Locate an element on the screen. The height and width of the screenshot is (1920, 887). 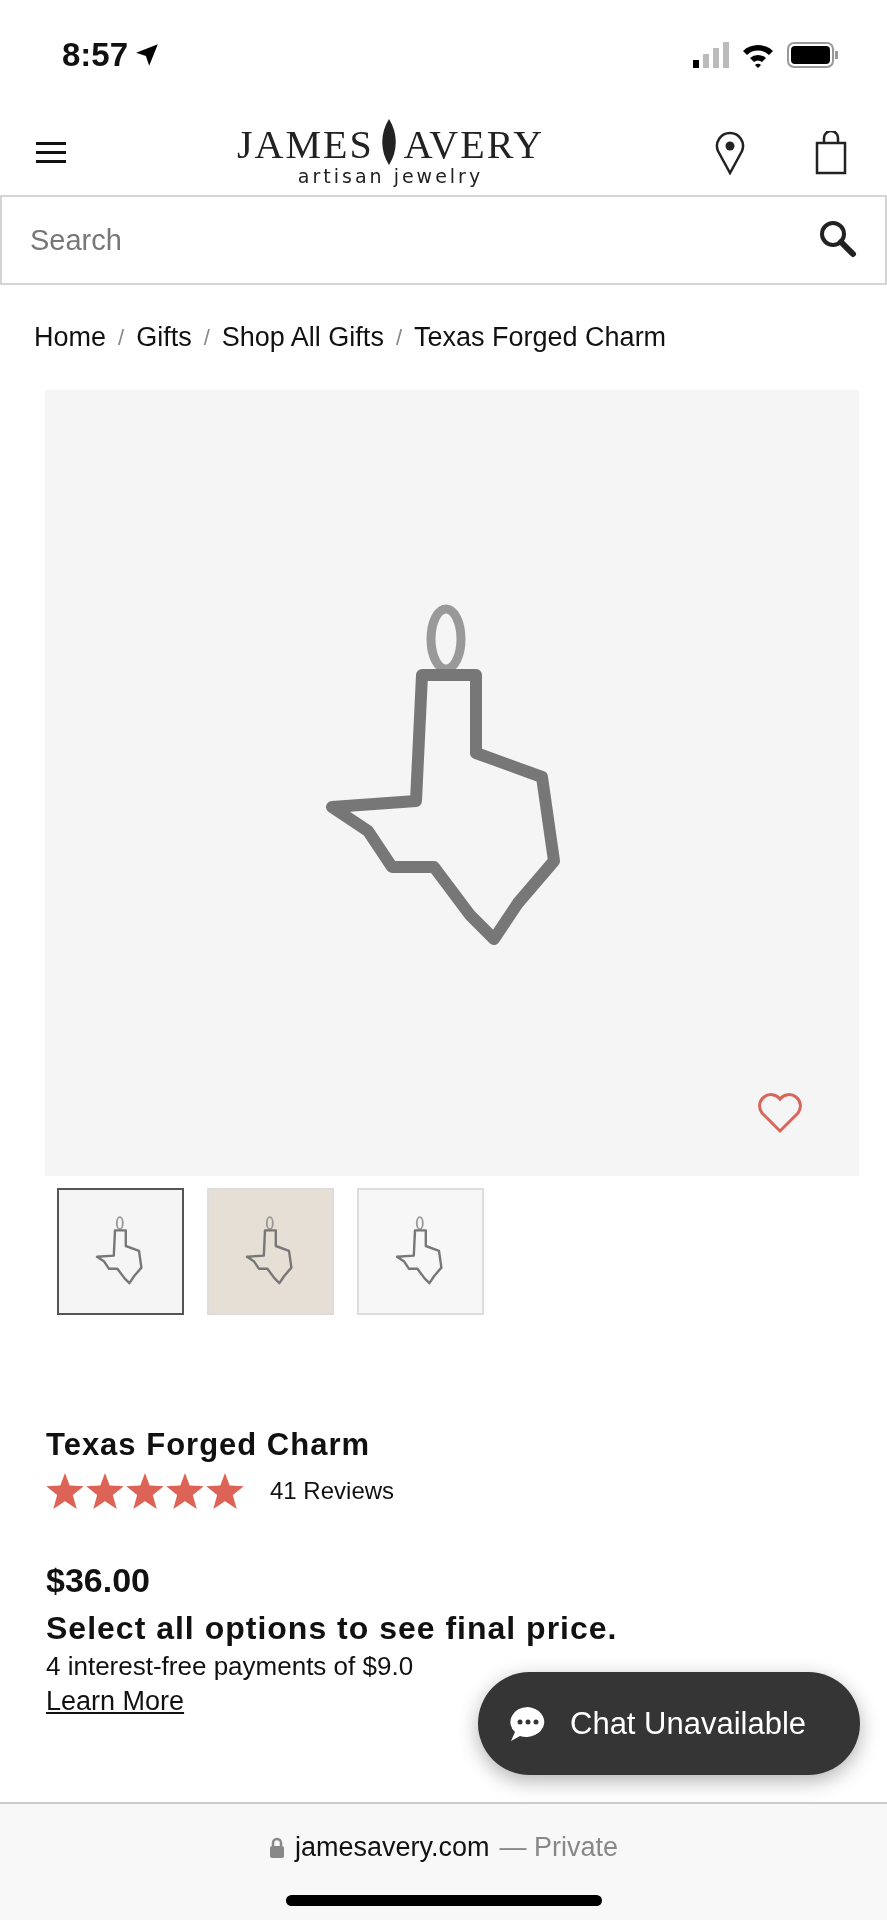
wifi-icon is located at coordinates (758, 55).